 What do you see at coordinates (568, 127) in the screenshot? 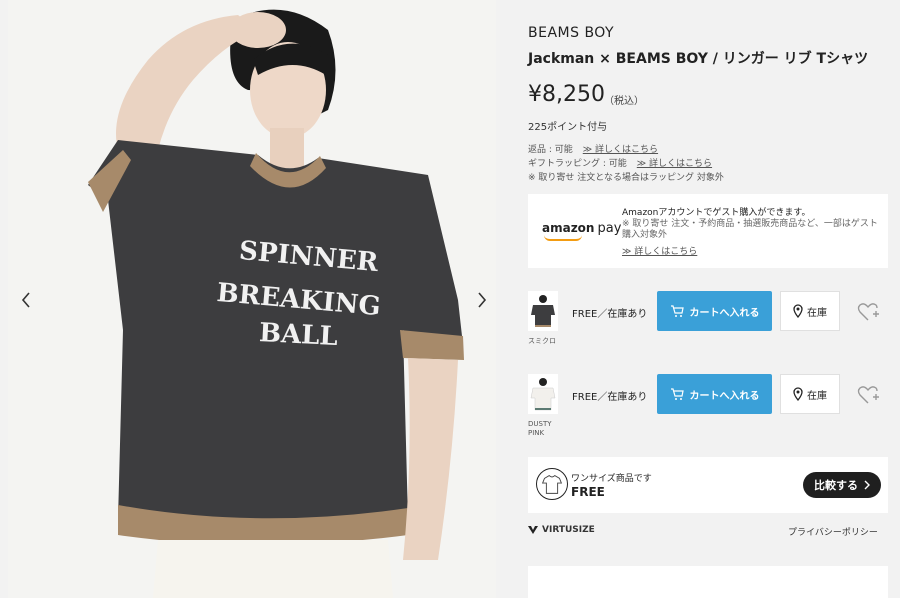
I see `points-note: 225ポイント付与` at bounding box center [568, 127].